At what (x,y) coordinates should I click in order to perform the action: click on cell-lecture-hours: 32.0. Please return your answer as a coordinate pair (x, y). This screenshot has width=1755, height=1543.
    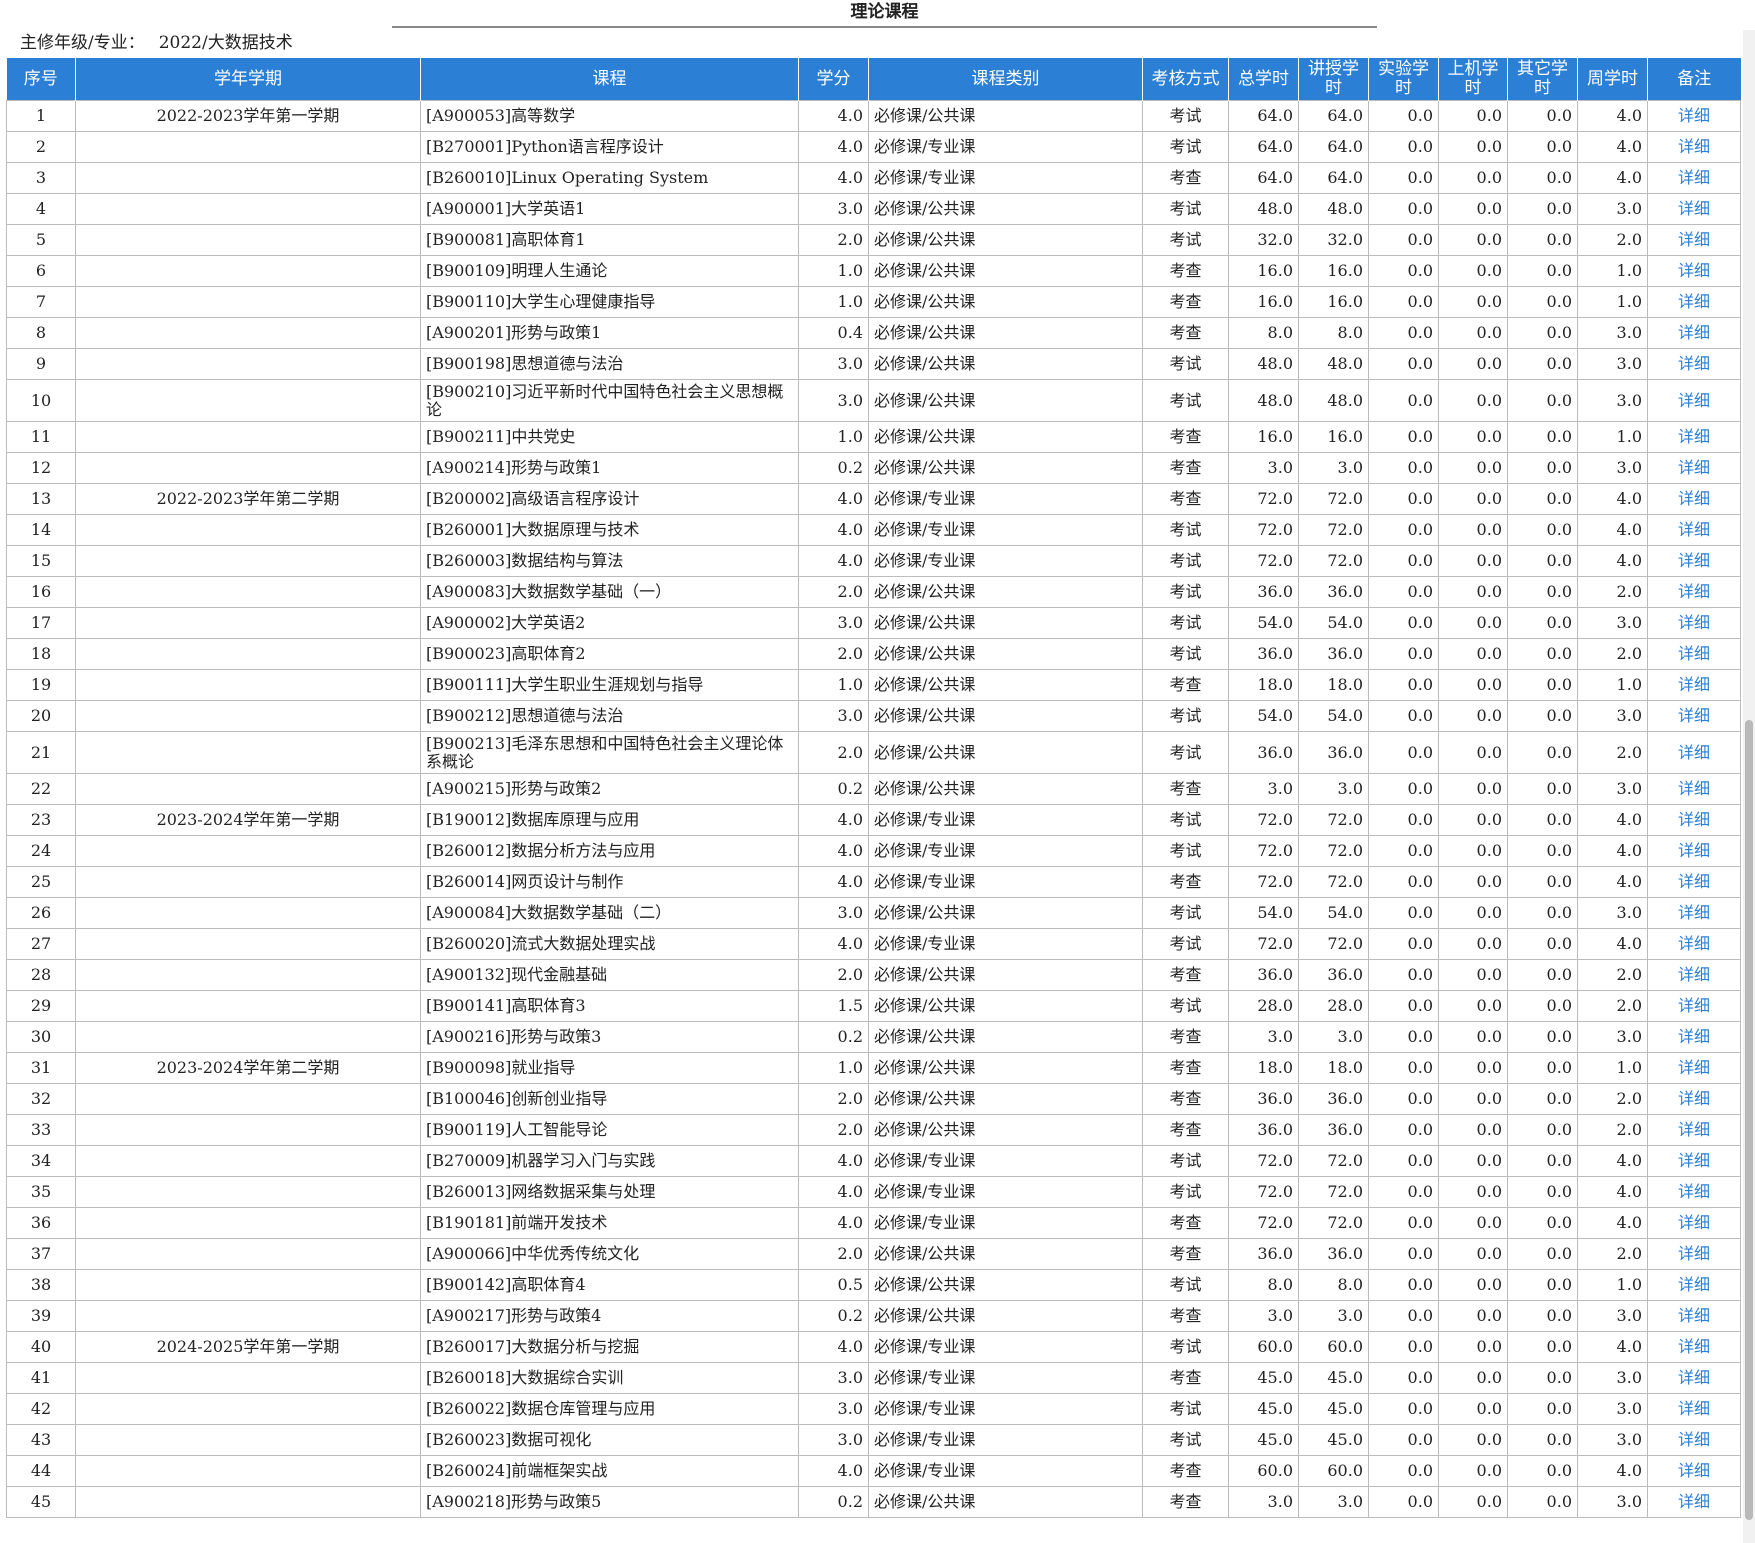
    Looking at the image, I should click on (1333, 240).